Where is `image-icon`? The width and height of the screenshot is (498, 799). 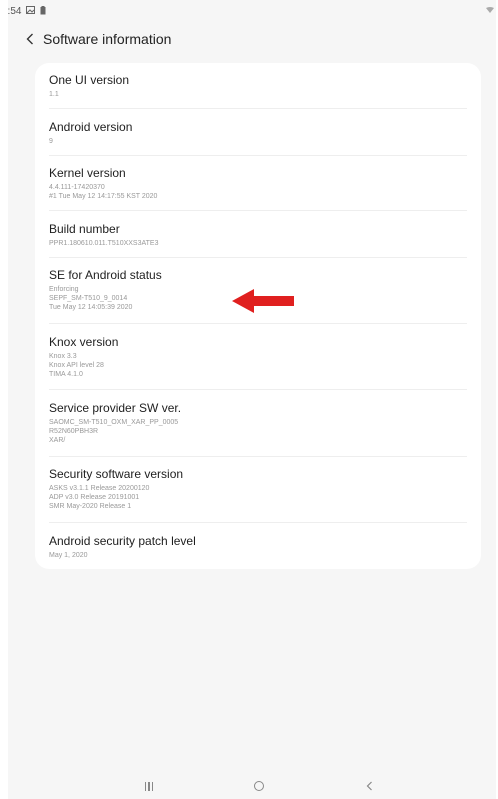 image-icon is located at coordinates (31, 11).